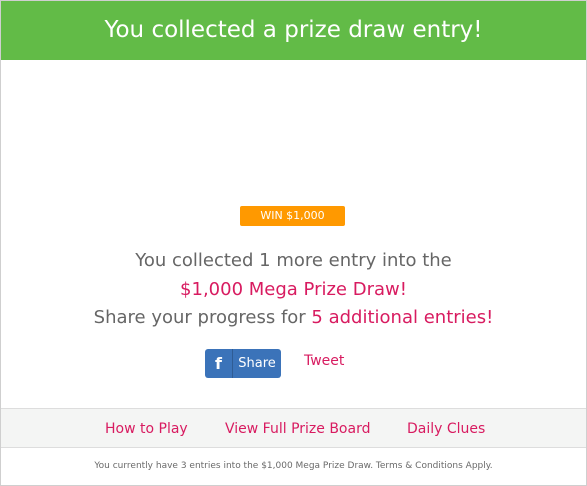 The image size is (587, 486). Describe the element at coordinates (446, 429) in the screenshot. I see `daily-clues-link: Daily Clues` at that location.